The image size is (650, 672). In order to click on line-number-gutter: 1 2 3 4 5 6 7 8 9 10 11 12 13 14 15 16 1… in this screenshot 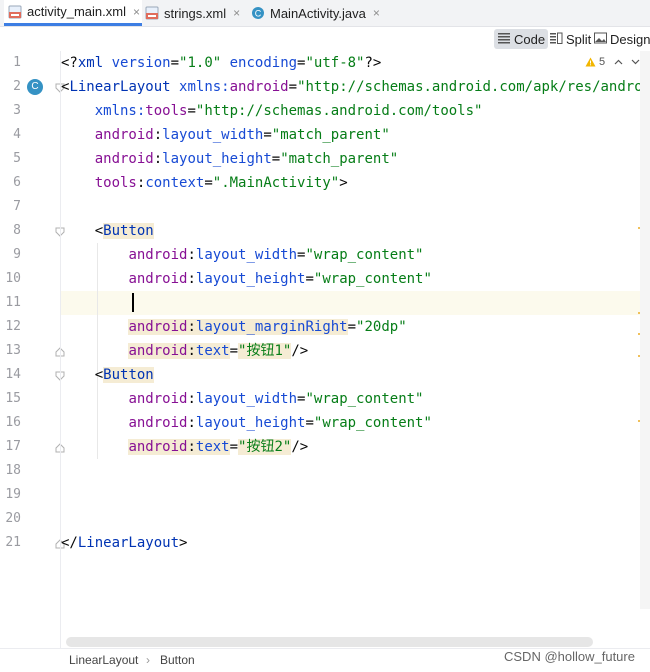, I will do `click(32, 344)`.